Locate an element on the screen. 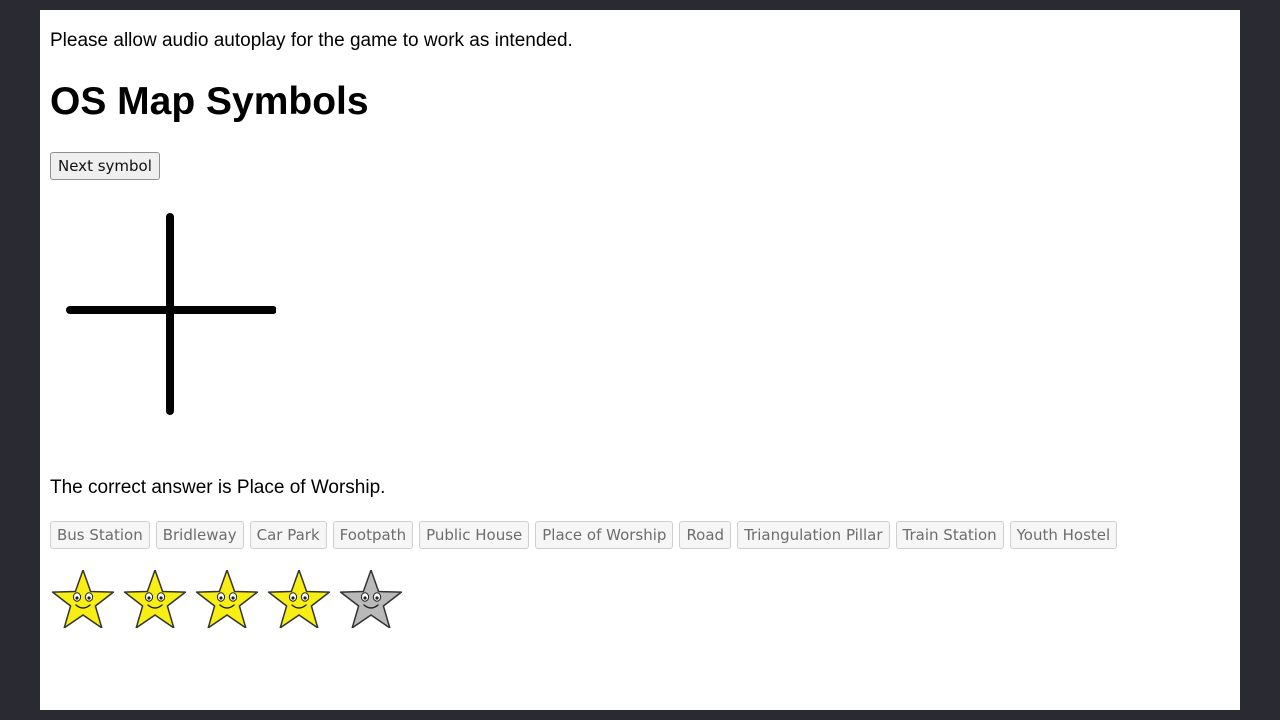 The height and width of the screenshot is (720, 1280). answer-option-train-station: Train Station is located at coordinates (949, 535).